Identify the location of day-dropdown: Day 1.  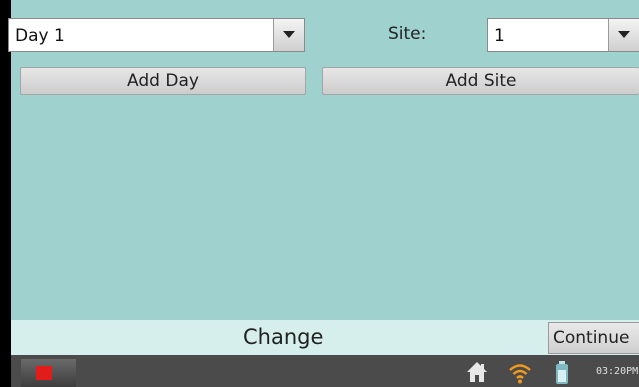
(156, 35).